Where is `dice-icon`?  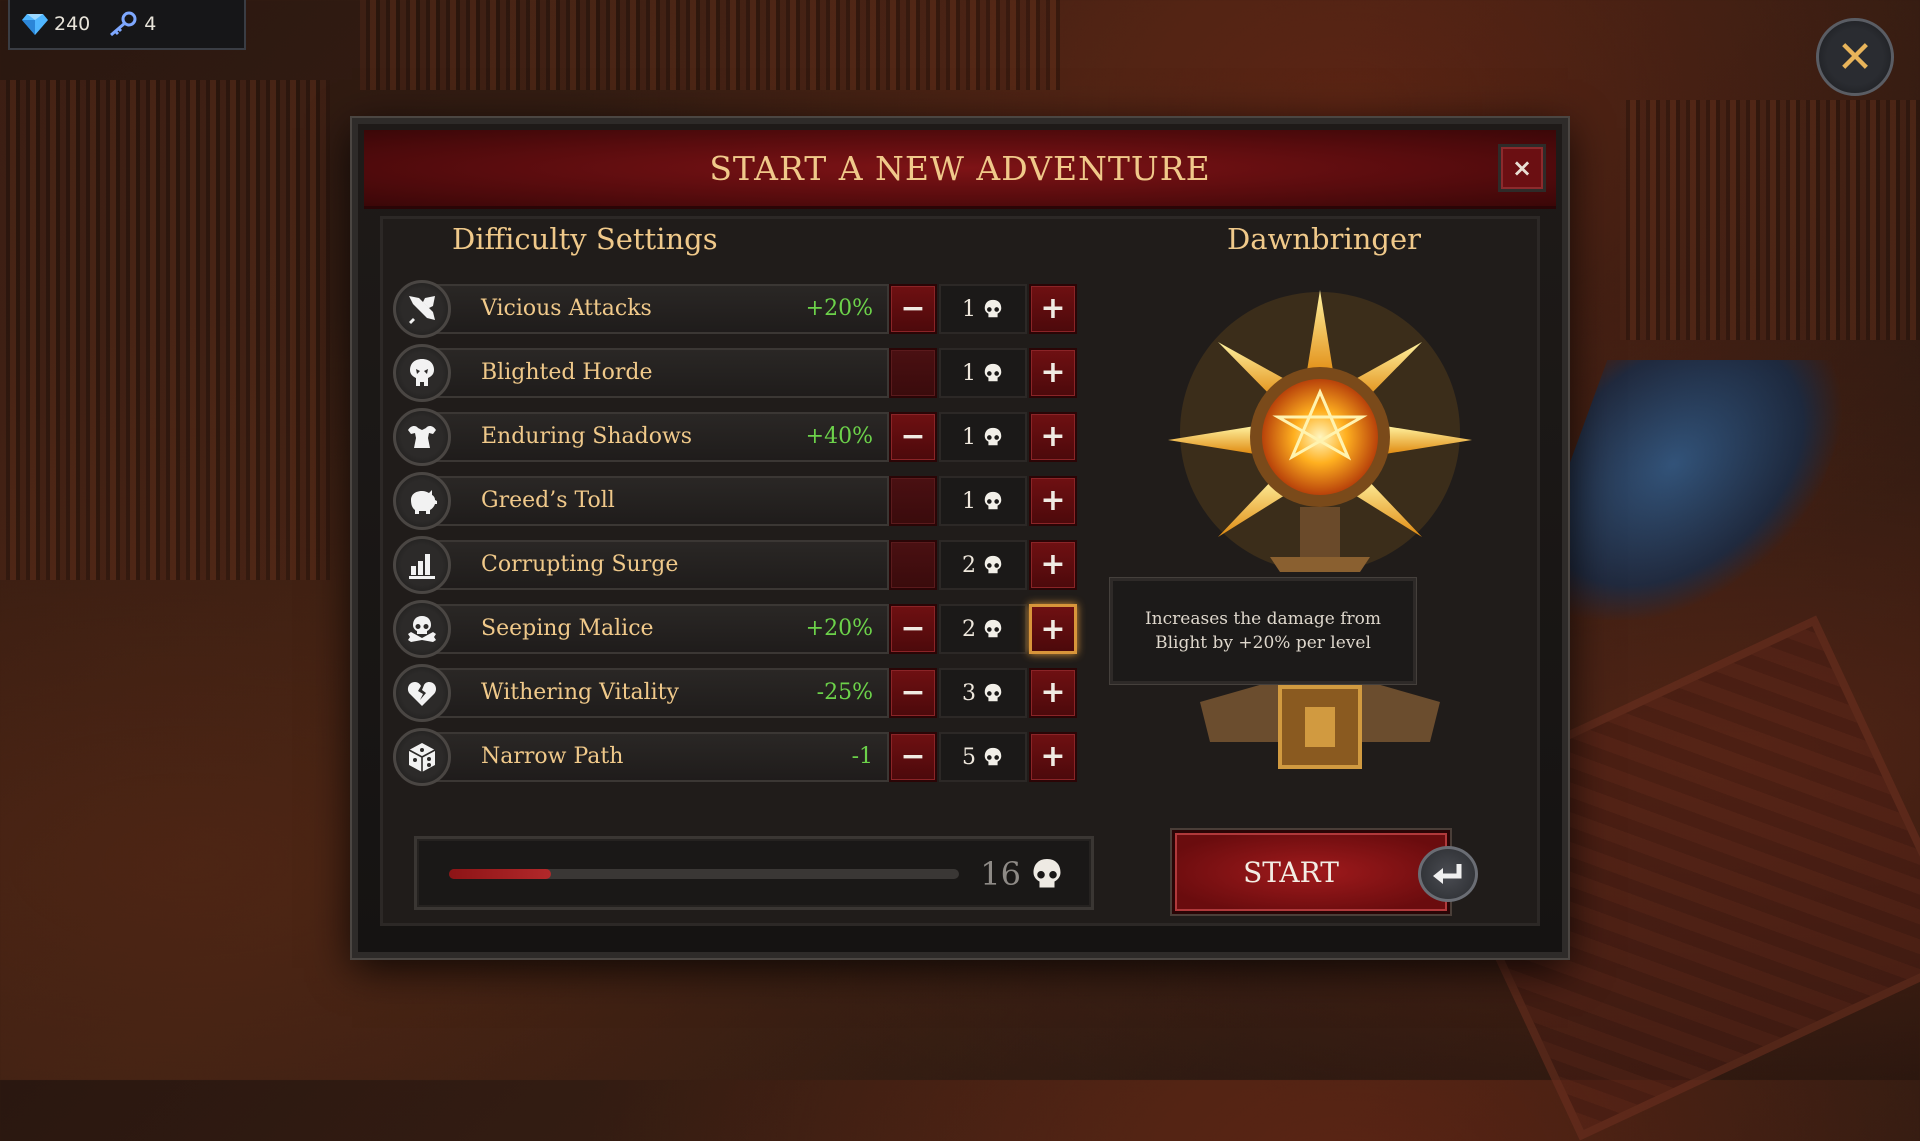
dice-icon is located at coordinates (422, 757).